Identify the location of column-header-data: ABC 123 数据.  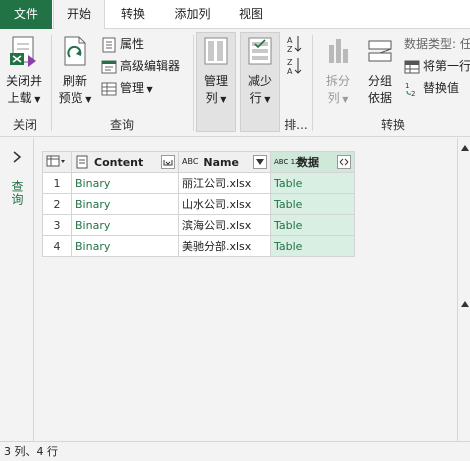
(312, 162).